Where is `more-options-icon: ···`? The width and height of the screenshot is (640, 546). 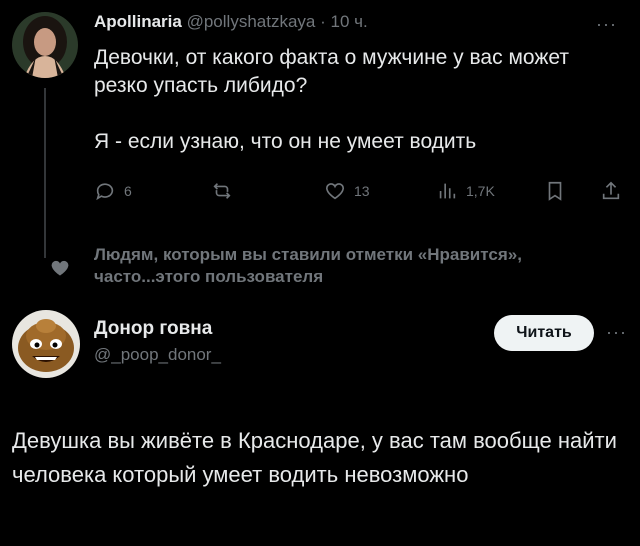
more-options-icon: ··· is located at coordinates (606, 24).